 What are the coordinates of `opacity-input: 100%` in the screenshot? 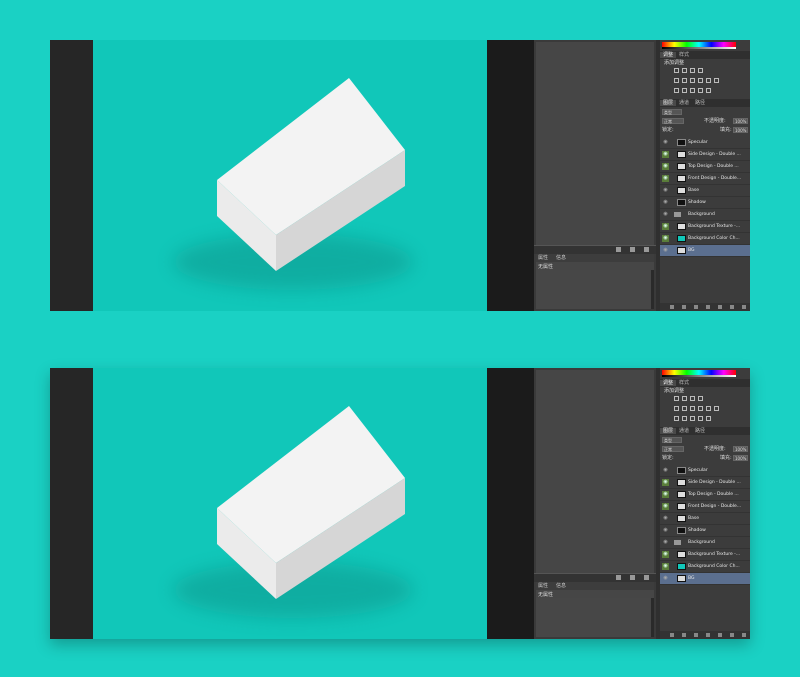 It's located at (740, 449).